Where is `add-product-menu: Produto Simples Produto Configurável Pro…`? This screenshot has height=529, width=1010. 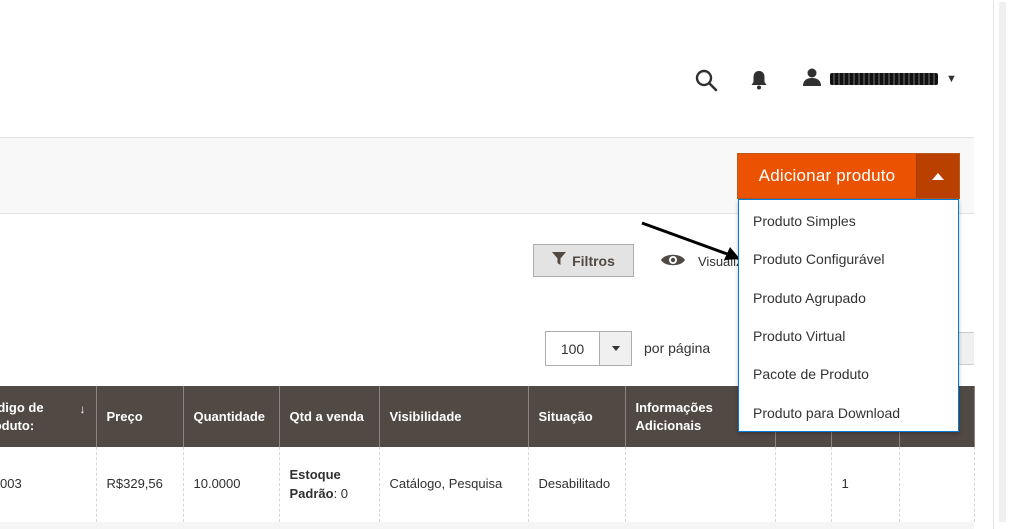
add-product-menu: Produto Simples Produto Configurável Pro… is located at coordinates (848, 315).